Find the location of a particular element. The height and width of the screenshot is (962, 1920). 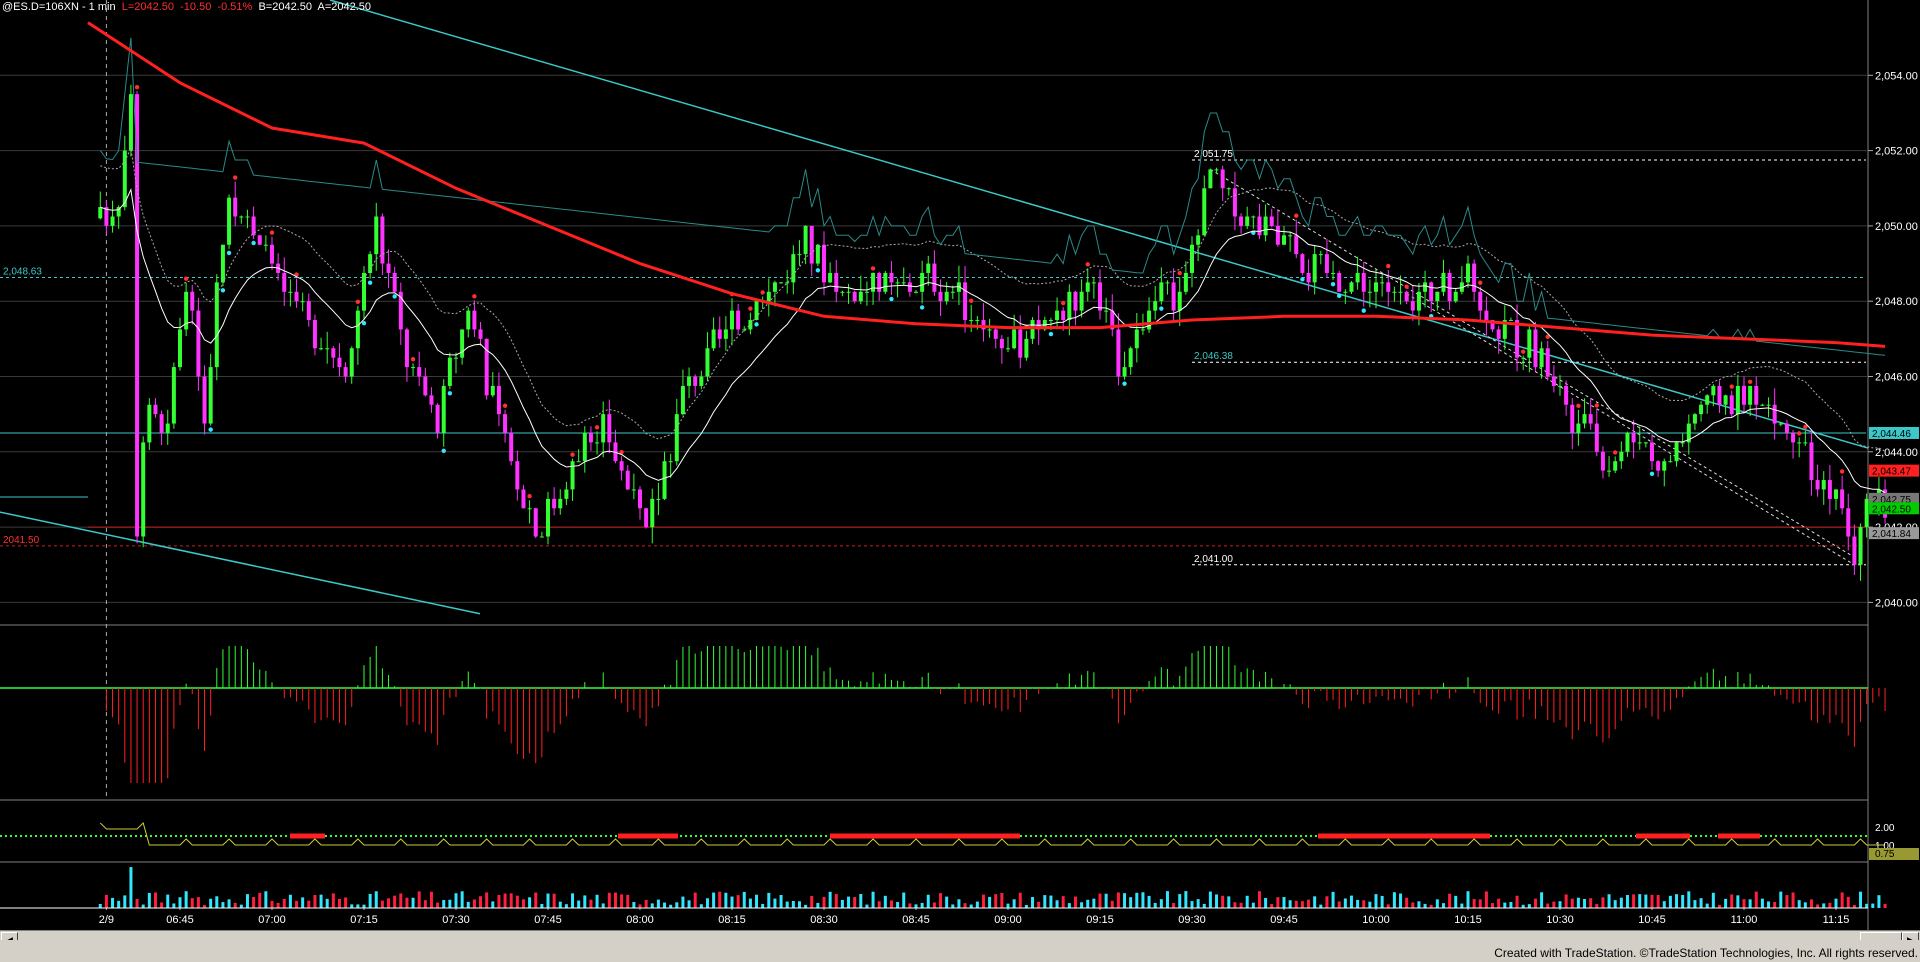

x-tick-label: 07:45 is located at coordinates (548, 920).